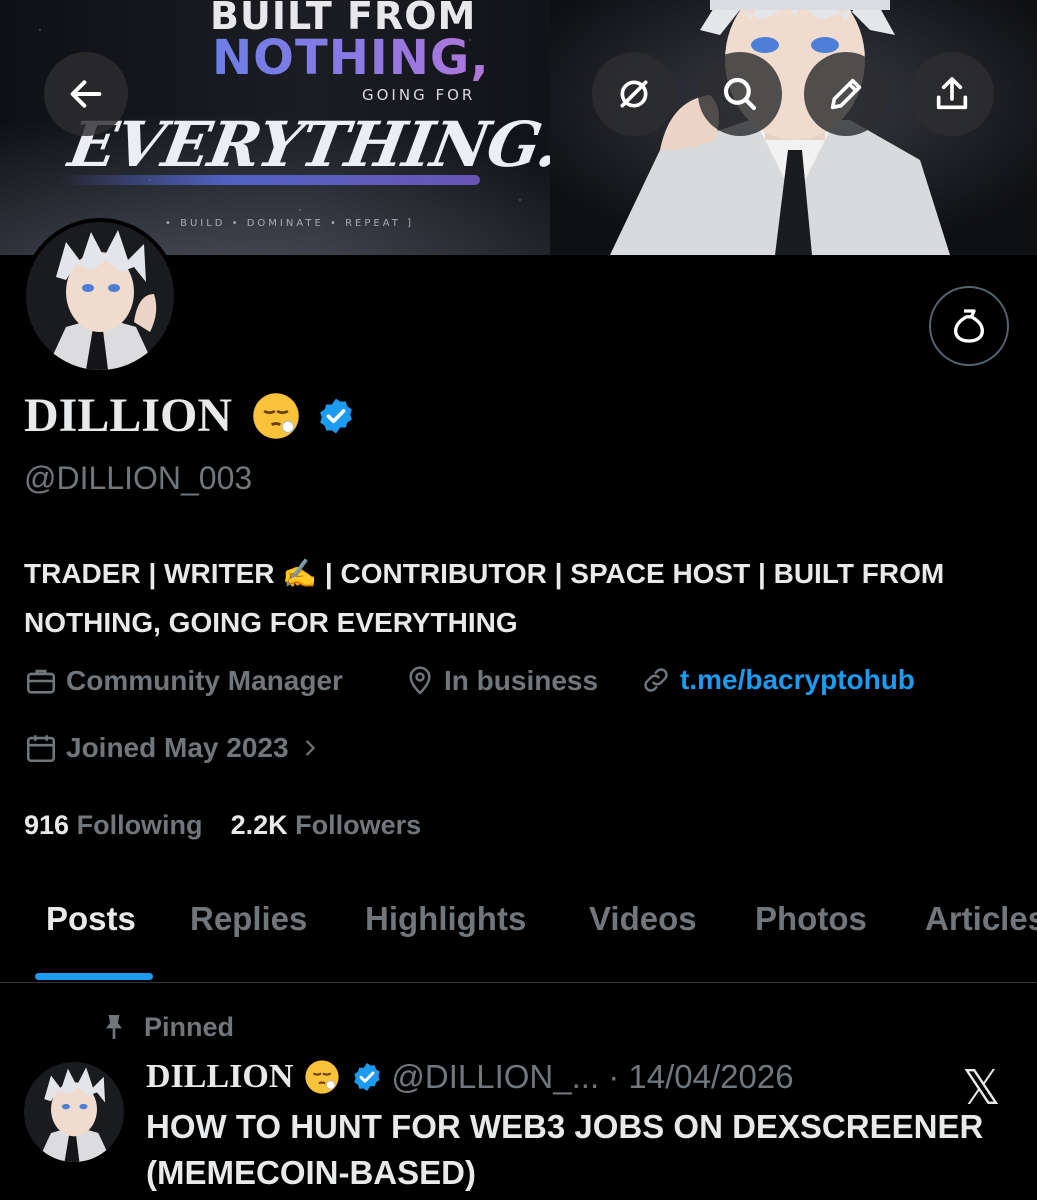  I want to click on tab-replies: Replies, so click(248, 919).